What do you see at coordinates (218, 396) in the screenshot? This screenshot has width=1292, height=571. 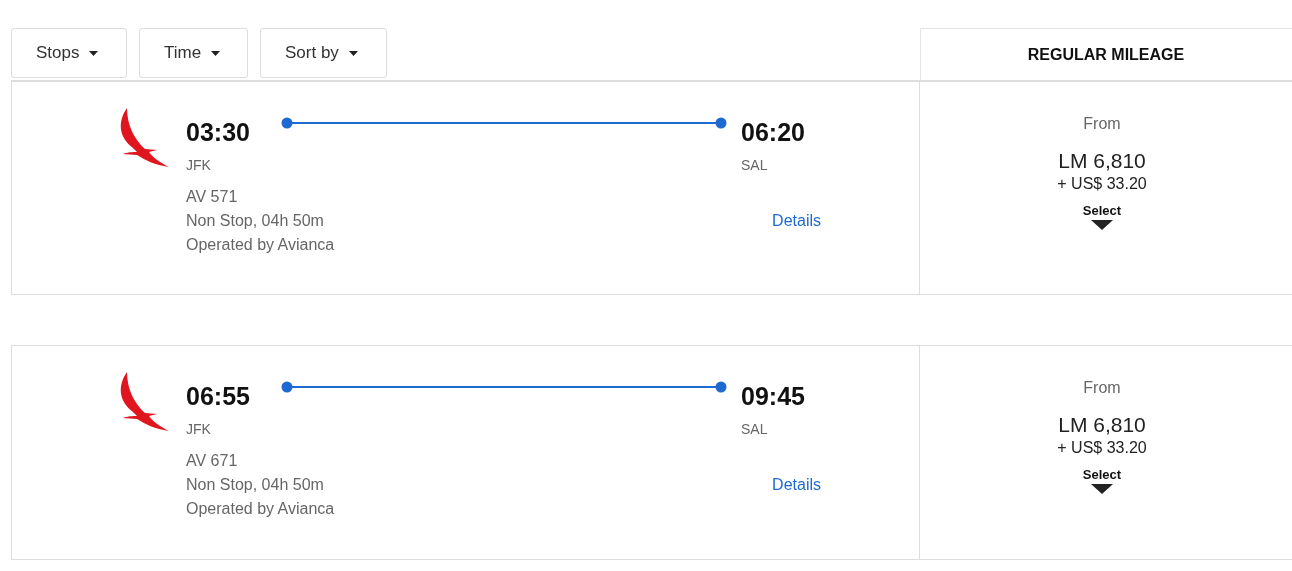 I see `departure-time: 06:55` at bounding box center [218, 396].